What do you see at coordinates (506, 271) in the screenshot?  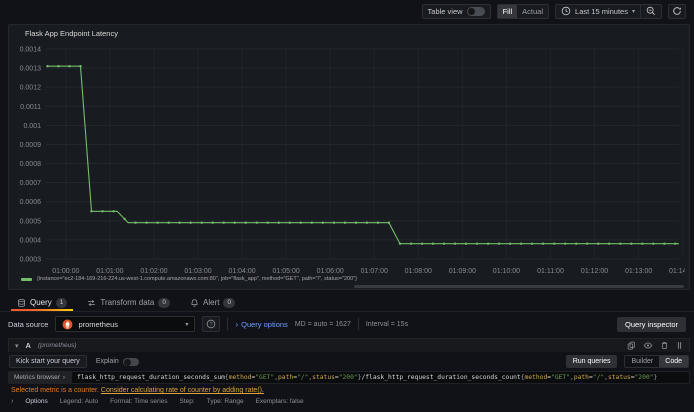 I see `svg-text: 01:10:00` at bounding box center [506, 271].